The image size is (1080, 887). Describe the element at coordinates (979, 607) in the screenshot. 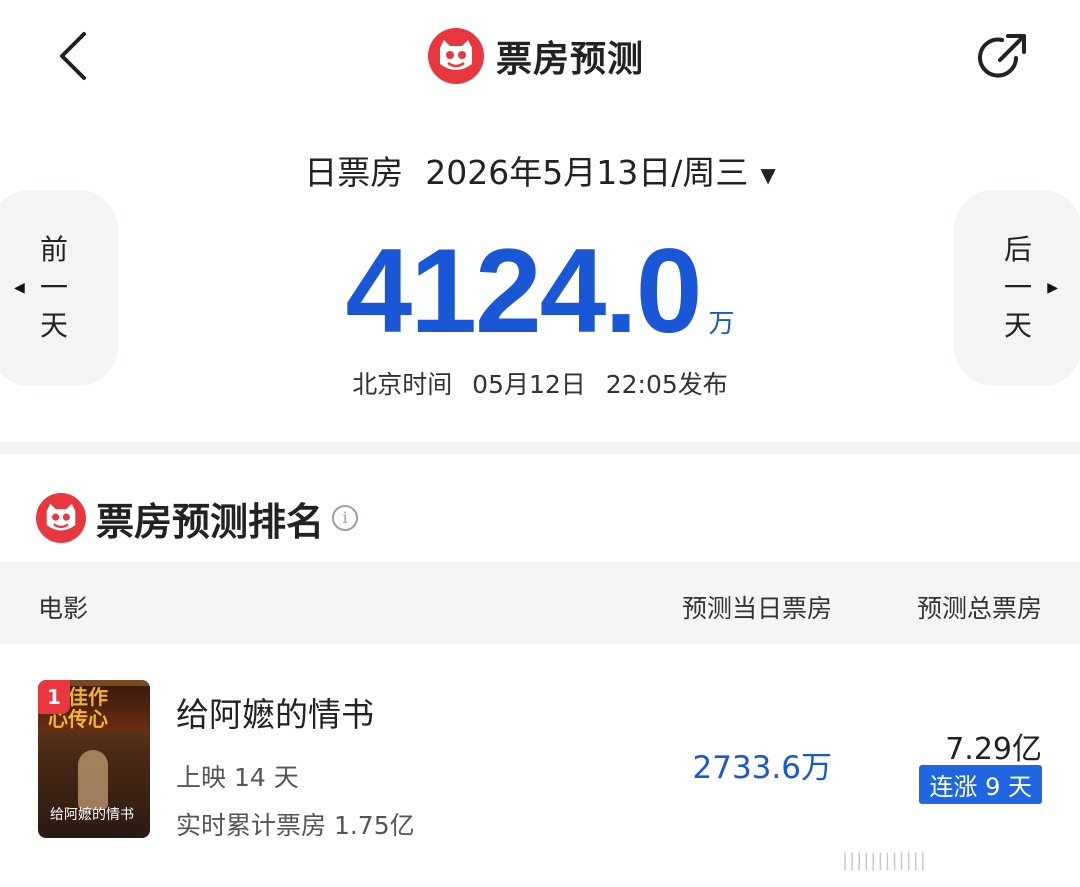

I see `column-predicted-total: 预测总票房` at that location.